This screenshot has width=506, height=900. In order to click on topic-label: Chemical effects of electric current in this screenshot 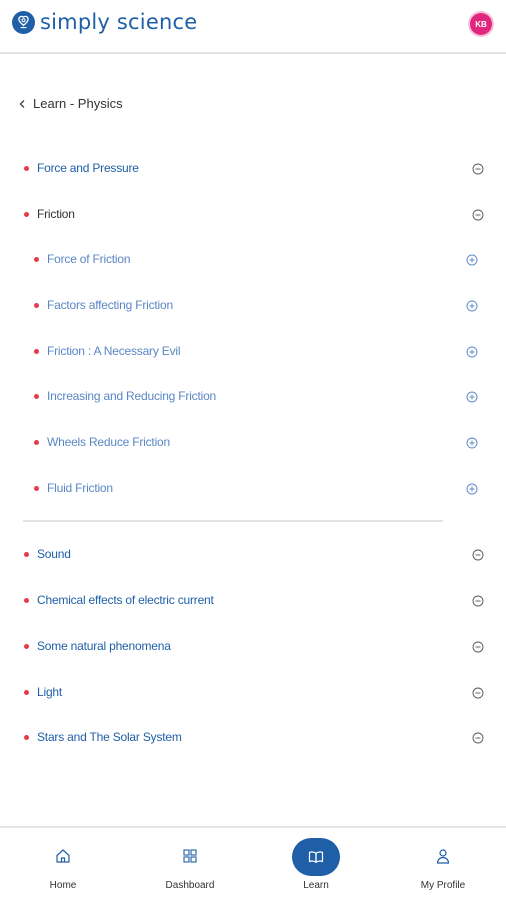, I will do `click(125, 600)`.